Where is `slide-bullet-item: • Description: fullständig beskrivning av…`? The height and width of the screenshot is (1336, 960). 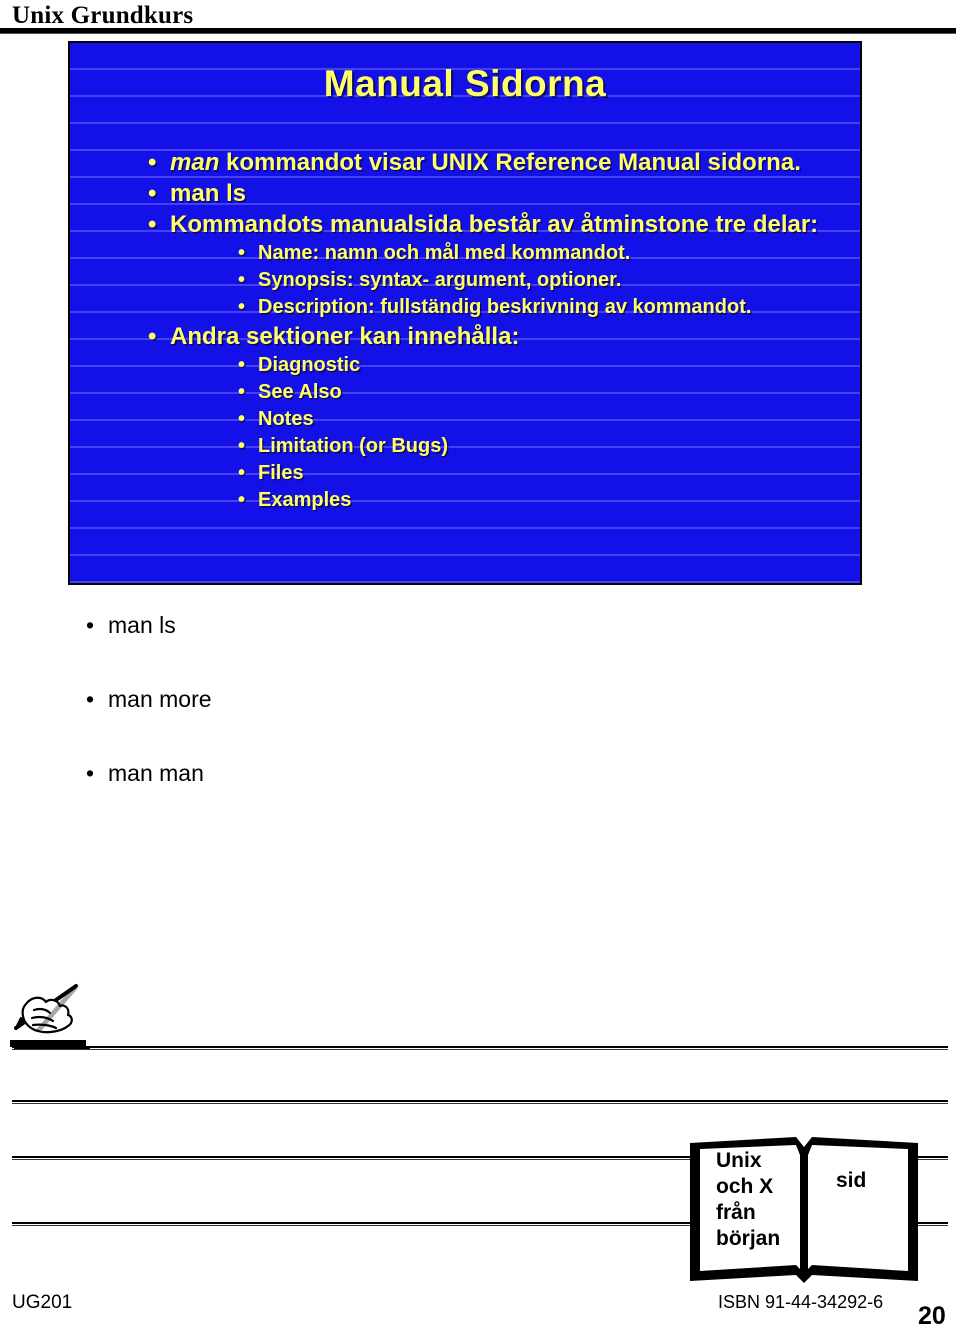 slide-bullet-item: • Description: fullständig beskrivning av… is located at coordinates (549, 307).